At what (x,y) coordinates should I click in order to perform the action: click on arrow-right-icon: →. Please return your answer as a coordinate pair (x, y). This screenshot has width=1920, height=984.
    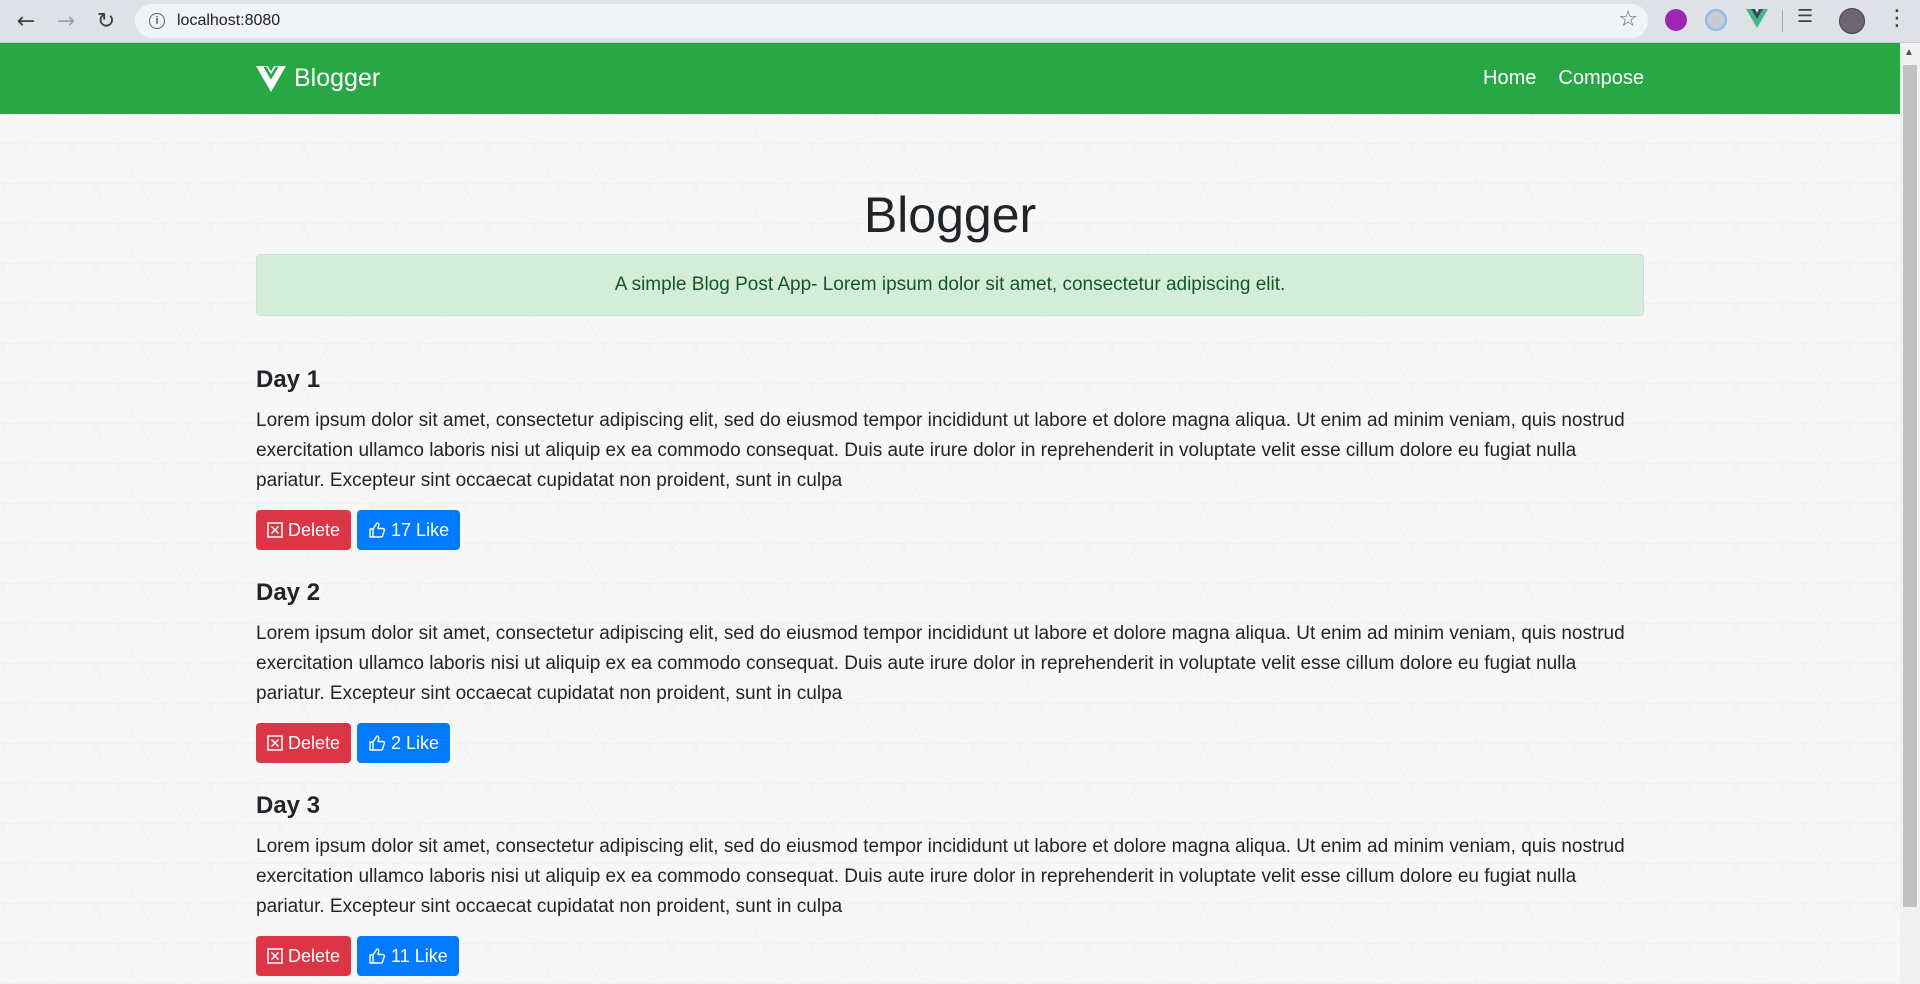
    Looking at the image, I should click on (66, 21).